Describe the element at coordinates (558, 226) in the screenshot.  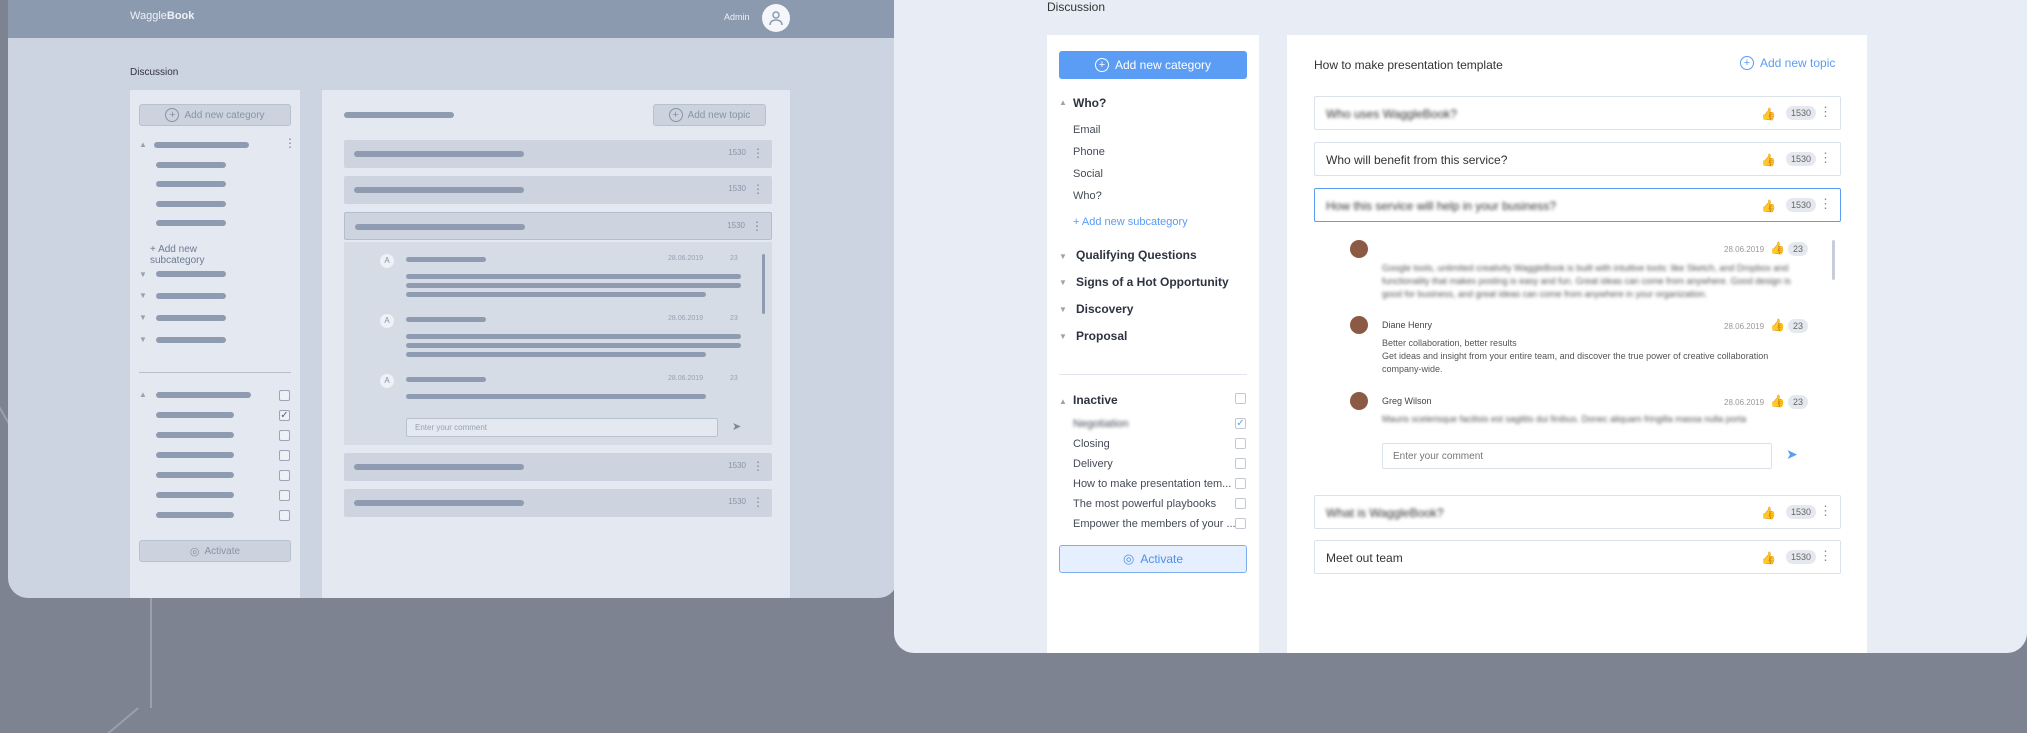
I see `wireframe-topic-row-expanded: 1530 ⋮` at that location.